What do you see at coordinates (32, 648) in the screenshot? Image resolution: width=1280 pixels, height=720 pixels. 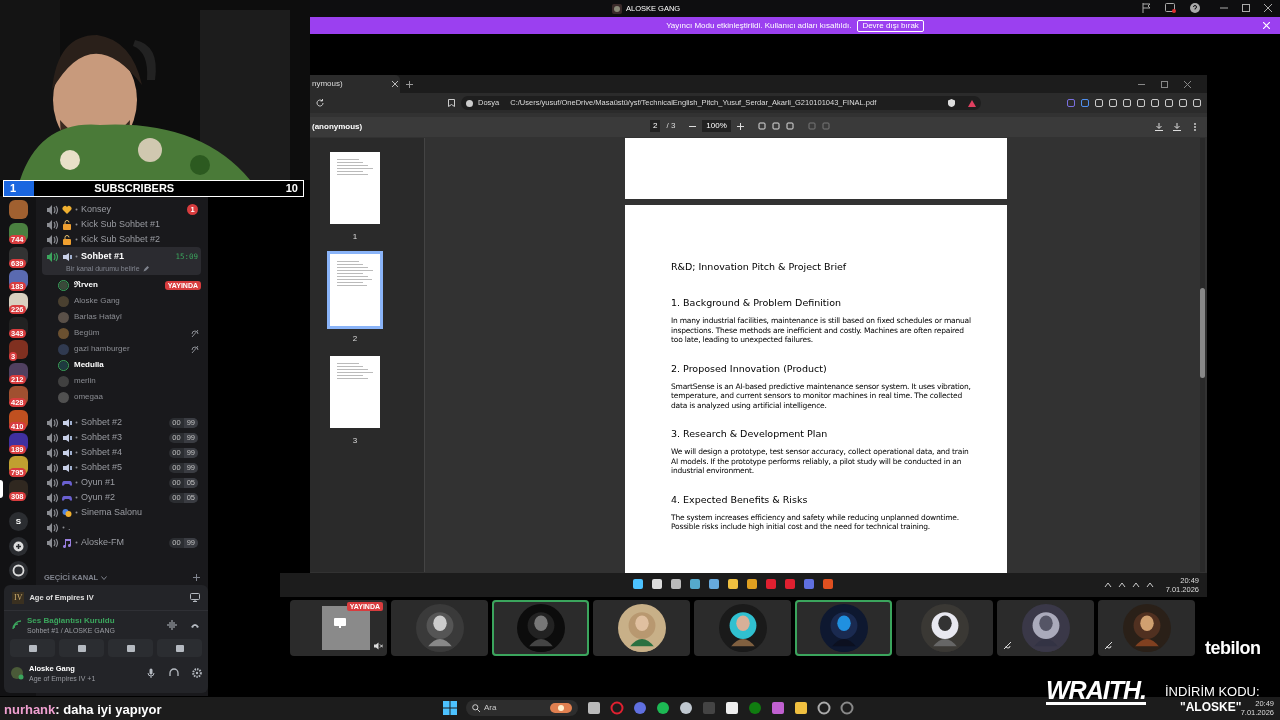 I see `camera-off-button` at bounding box center [32, 648].